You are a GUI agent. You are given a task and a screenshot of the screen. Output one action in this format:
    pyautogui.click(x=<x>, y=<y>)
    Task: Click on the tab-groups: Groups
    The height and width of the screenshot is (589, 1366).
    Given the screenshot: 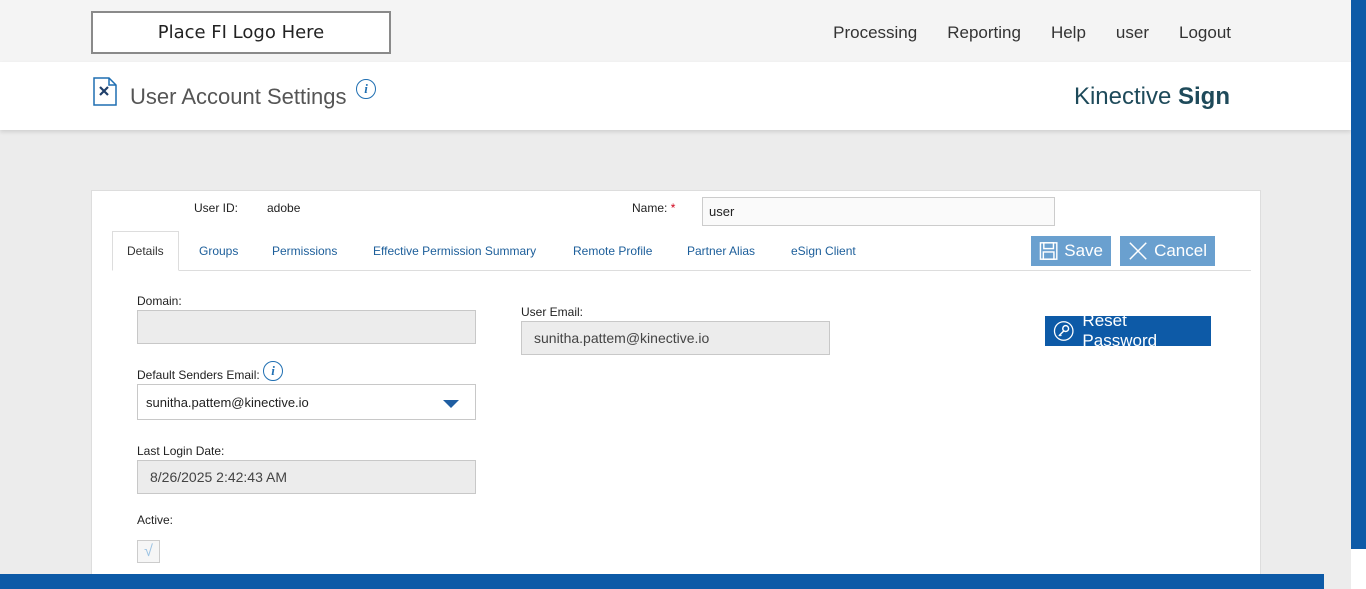 What is the action you would take?
    pyautogui.click(x=218, y=251)
    